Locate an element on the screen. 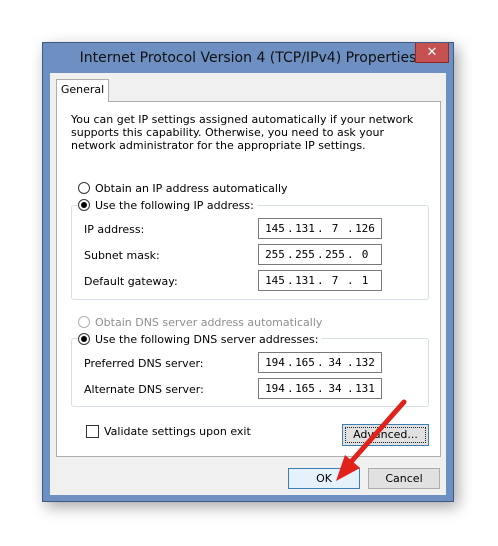 The image size is (498, 546). tab-general: General is located at coordinates (82, 90).